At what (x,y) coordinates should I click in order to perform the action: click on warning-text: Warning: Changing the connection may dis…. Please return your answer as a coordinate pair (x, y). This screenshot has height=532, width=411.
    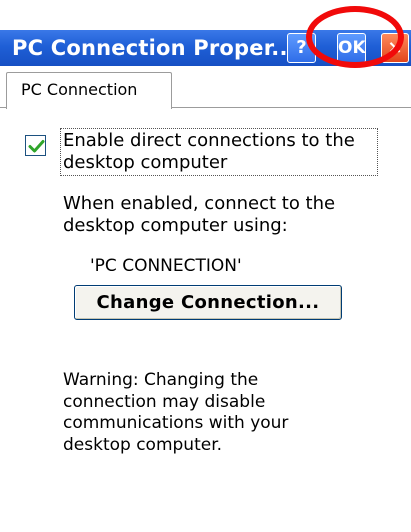
    Looking at the image, I should click on (175, 413).